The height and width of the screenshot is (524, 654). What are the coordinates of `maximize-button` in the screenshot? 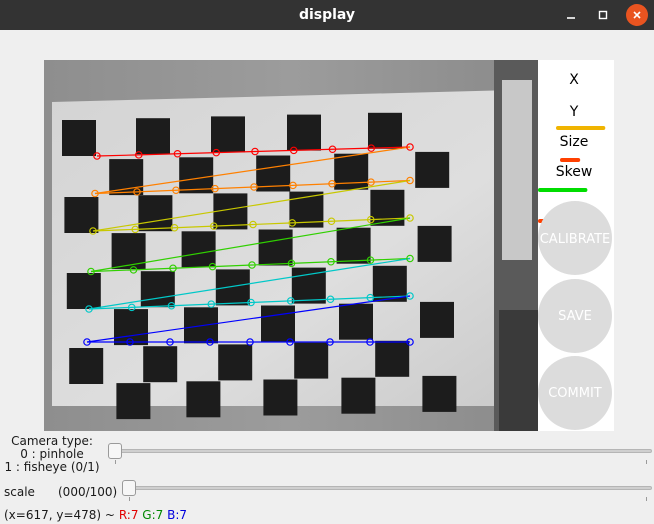 It's located at (603, 15).